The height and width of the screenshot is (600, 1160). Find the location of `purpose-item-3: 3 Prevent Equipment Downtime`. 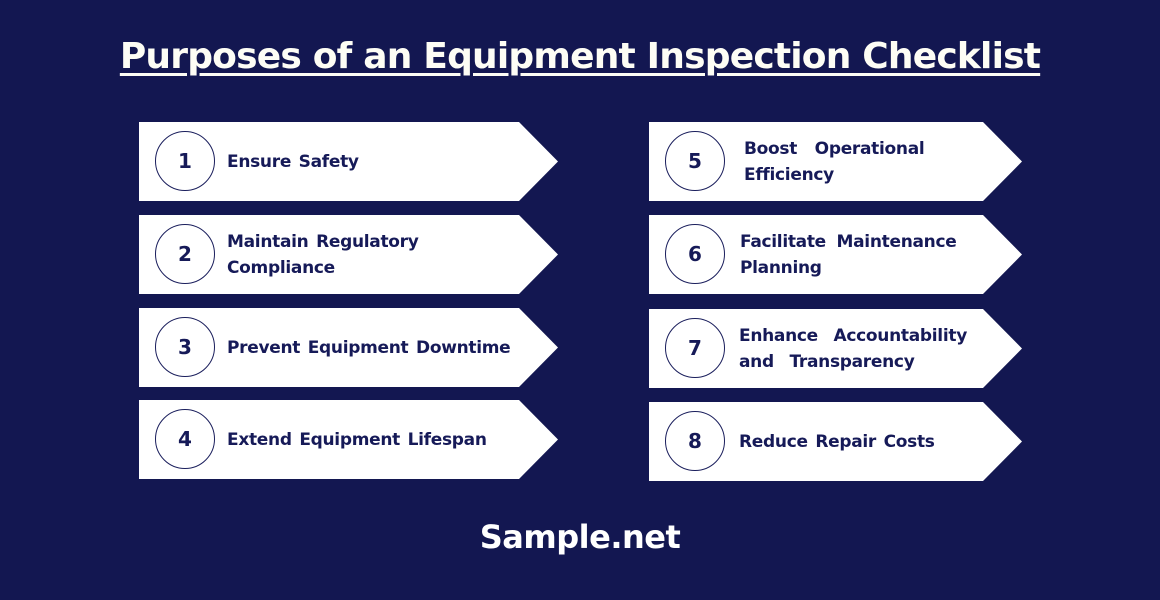

purpose-item-3: 3 Prevent Equipment Downtime is located at coordinates (348, 347).